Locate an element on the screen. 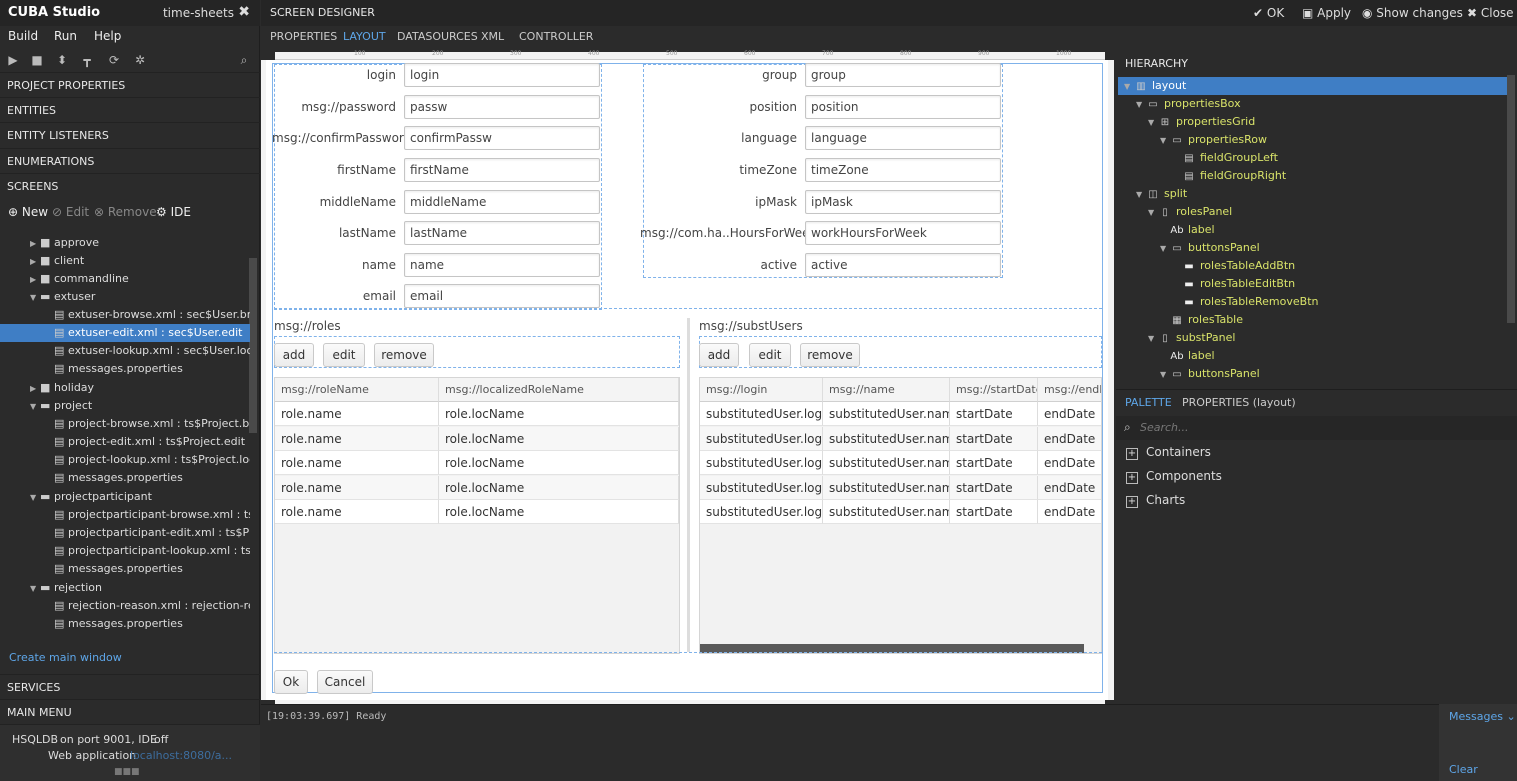  language-field: language is located at coordinates (903, 138).